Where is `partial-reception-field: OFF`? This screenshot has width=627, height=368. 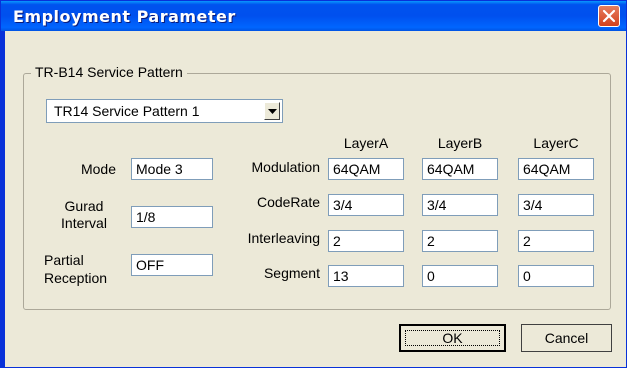
partial-reception-field: OFF is located at coordinates (172, 265).